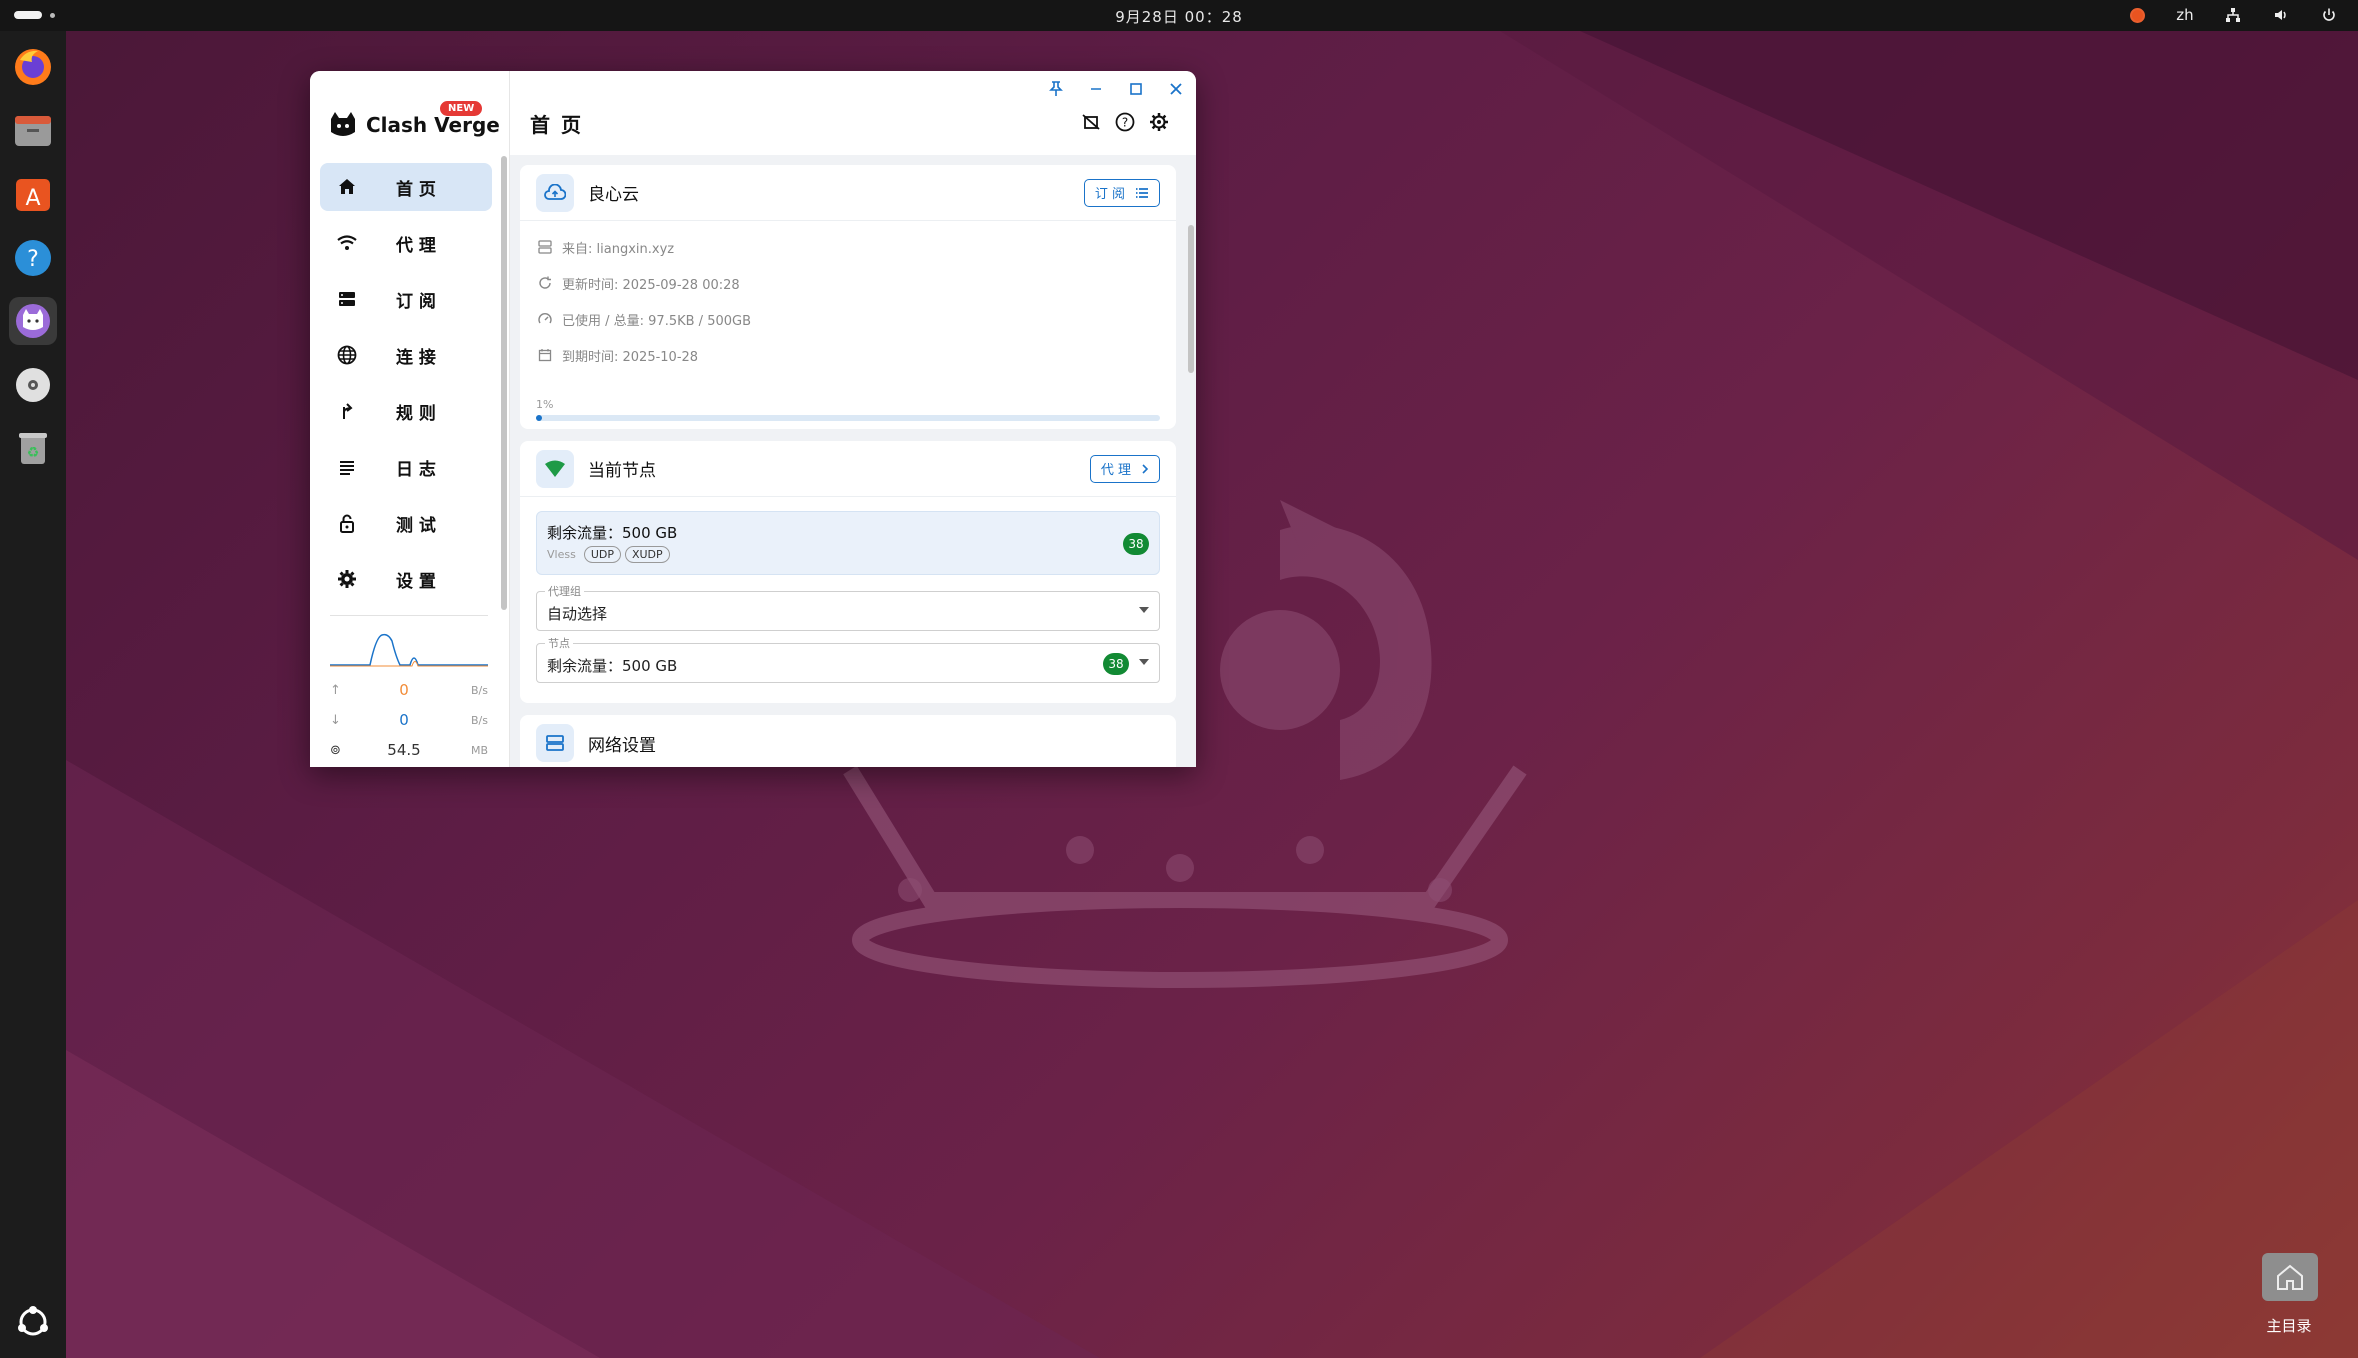 The height and width of the screenshot is (1358, 2358). Describe the element at coordinates (848, 418) in the screenshot. I see `usage-progress-bar` at that location.